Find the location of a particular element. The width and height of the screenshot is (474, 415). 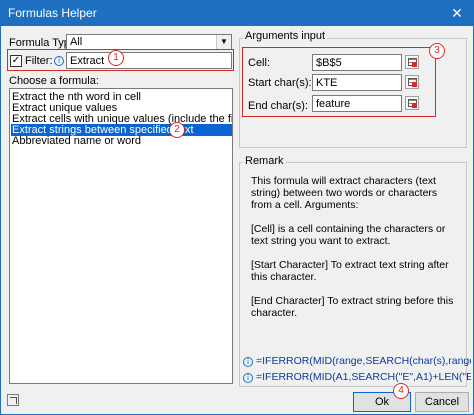

remark-title: Remark is located at coordinates (264, 161).